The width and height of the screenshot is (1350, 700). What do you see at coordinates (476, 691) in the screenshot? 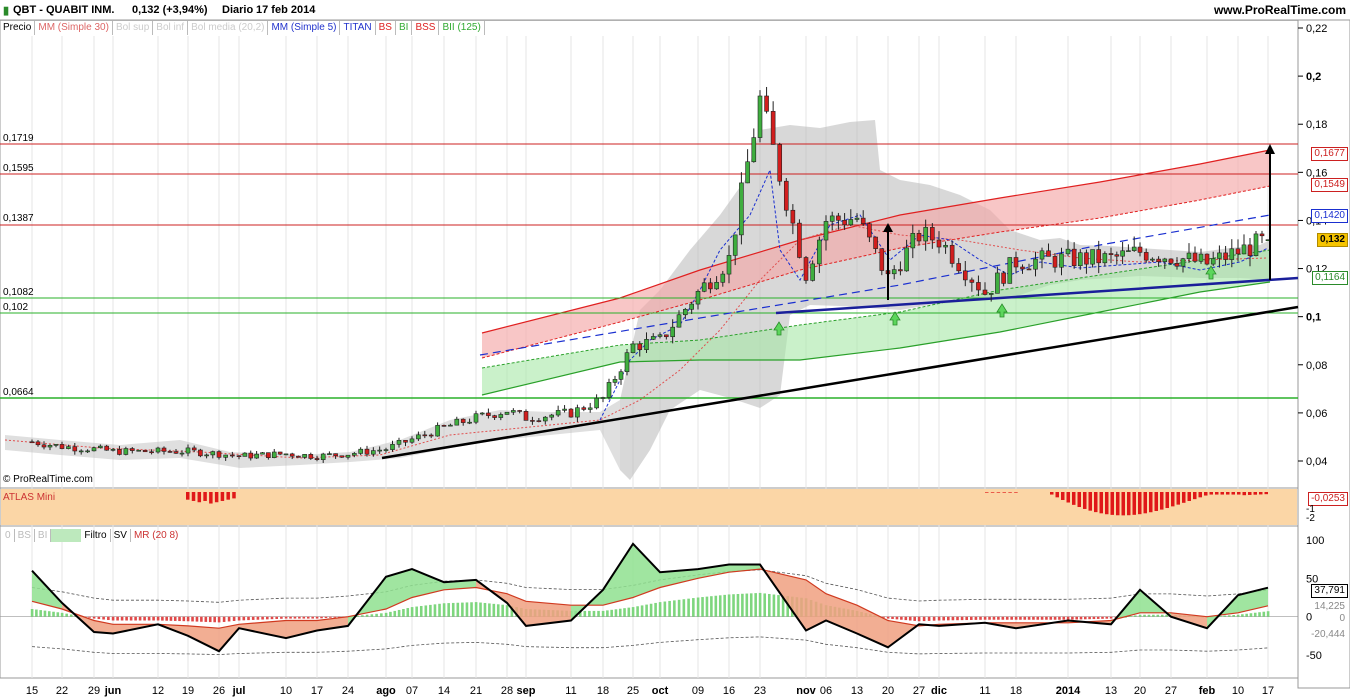
I see `time-tick-label: 21` at bounding box center [476, 691].